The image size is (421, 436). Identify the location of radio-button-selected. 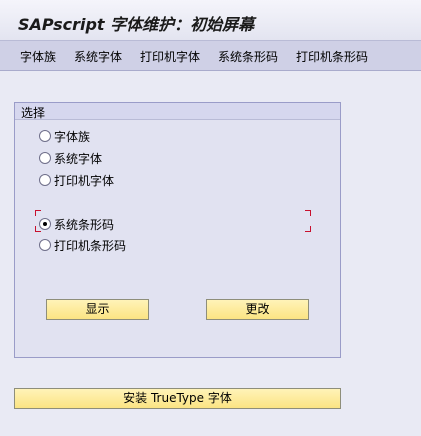
(45, 224).